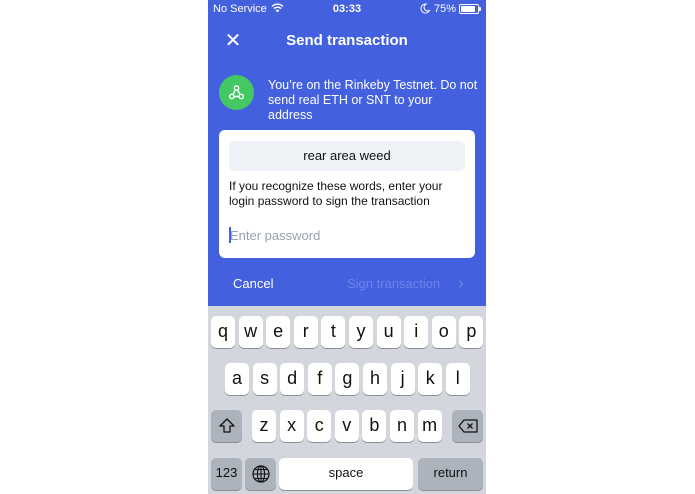 The width and height of the screenshot is (695, 494). Describe the element at coordinates (393, 283) in the screenshot. I see `sign-transaction-button: Sign transaction` at that location.